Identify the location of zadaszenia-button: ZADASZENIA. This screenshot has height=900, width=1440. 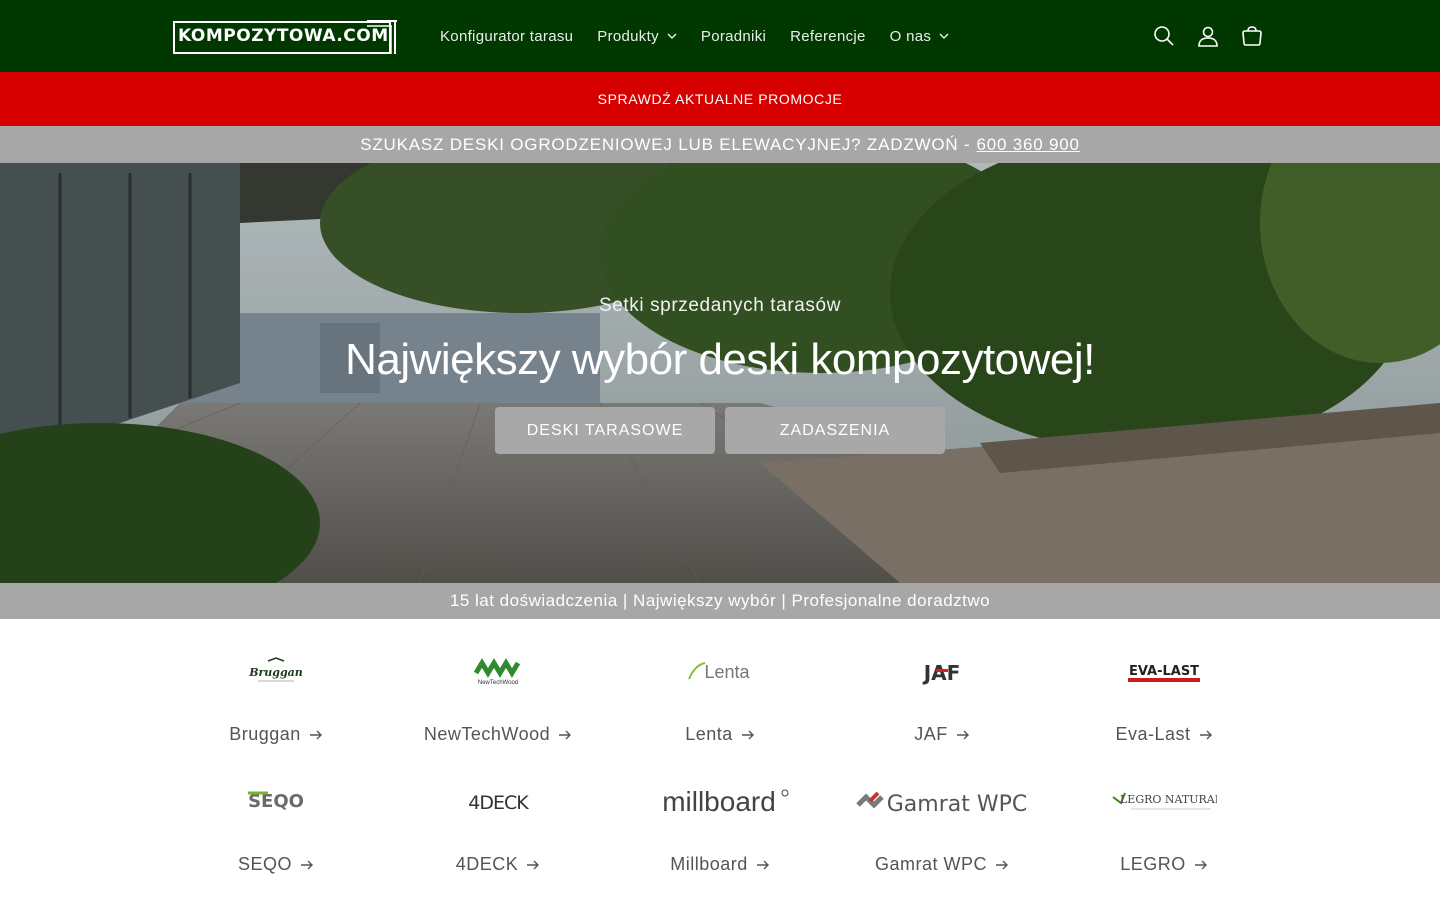
(835, 430).